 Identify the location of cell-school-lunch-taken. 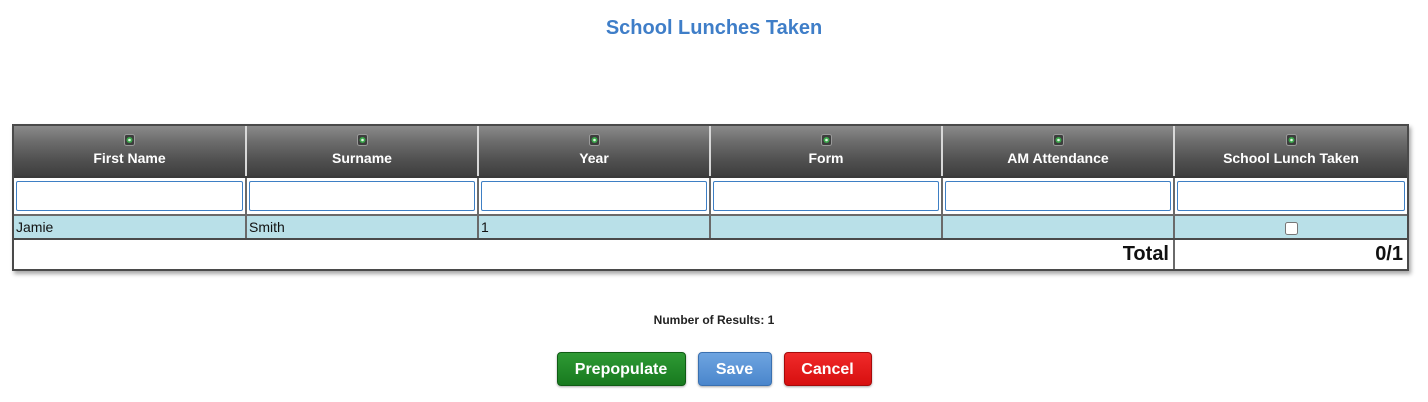
(1290, 227).